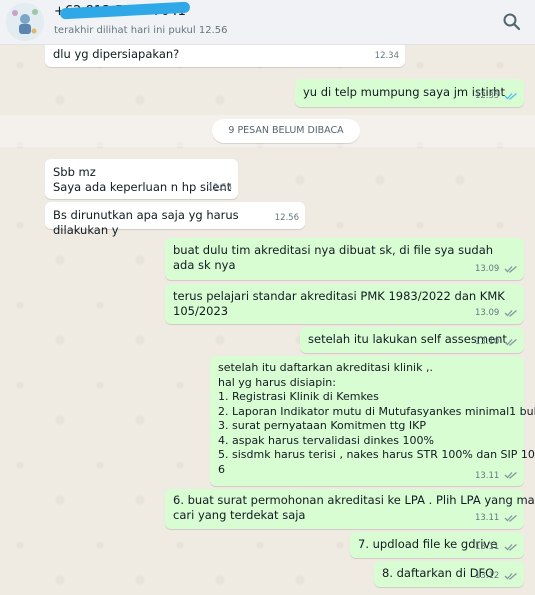 This screenshot has width=535, height=595. What do you see at coordinates (142, 187) in the screenshot?
I see `message-line: Saya ada keperluan n hp silent` at bounding box center [142, 187].